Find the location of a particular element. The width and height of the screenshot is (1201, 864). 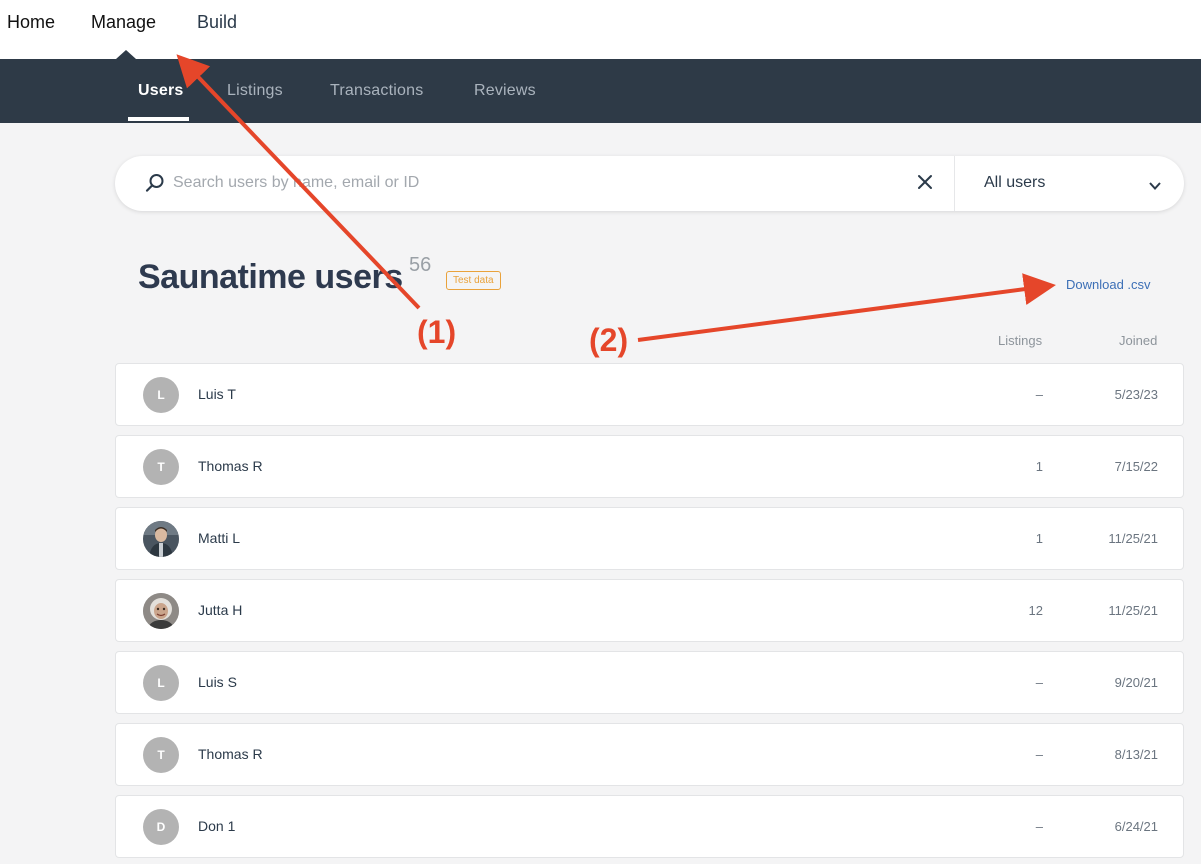

user-name: Don 1 is located at coordinates (217, 826).